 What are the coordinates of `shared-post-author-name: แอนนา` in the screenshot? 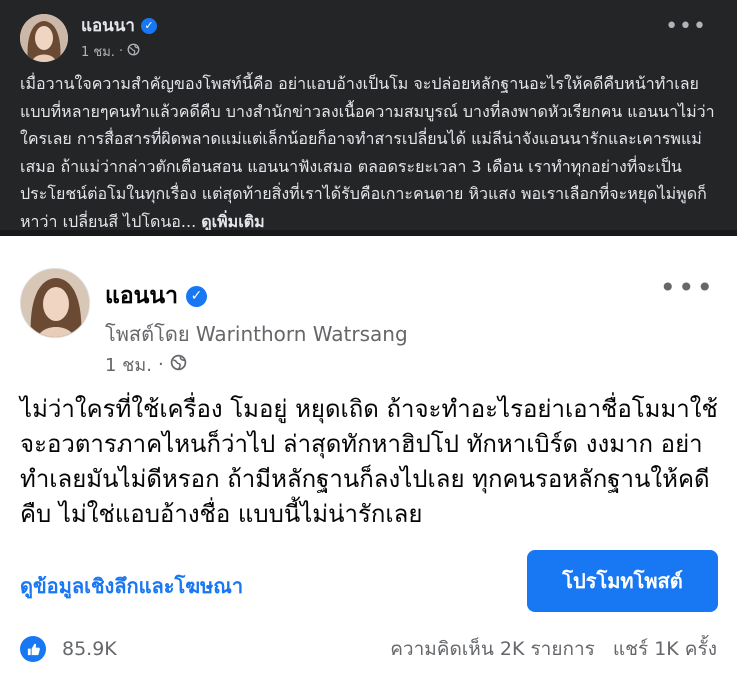 It's located at (141, 296).